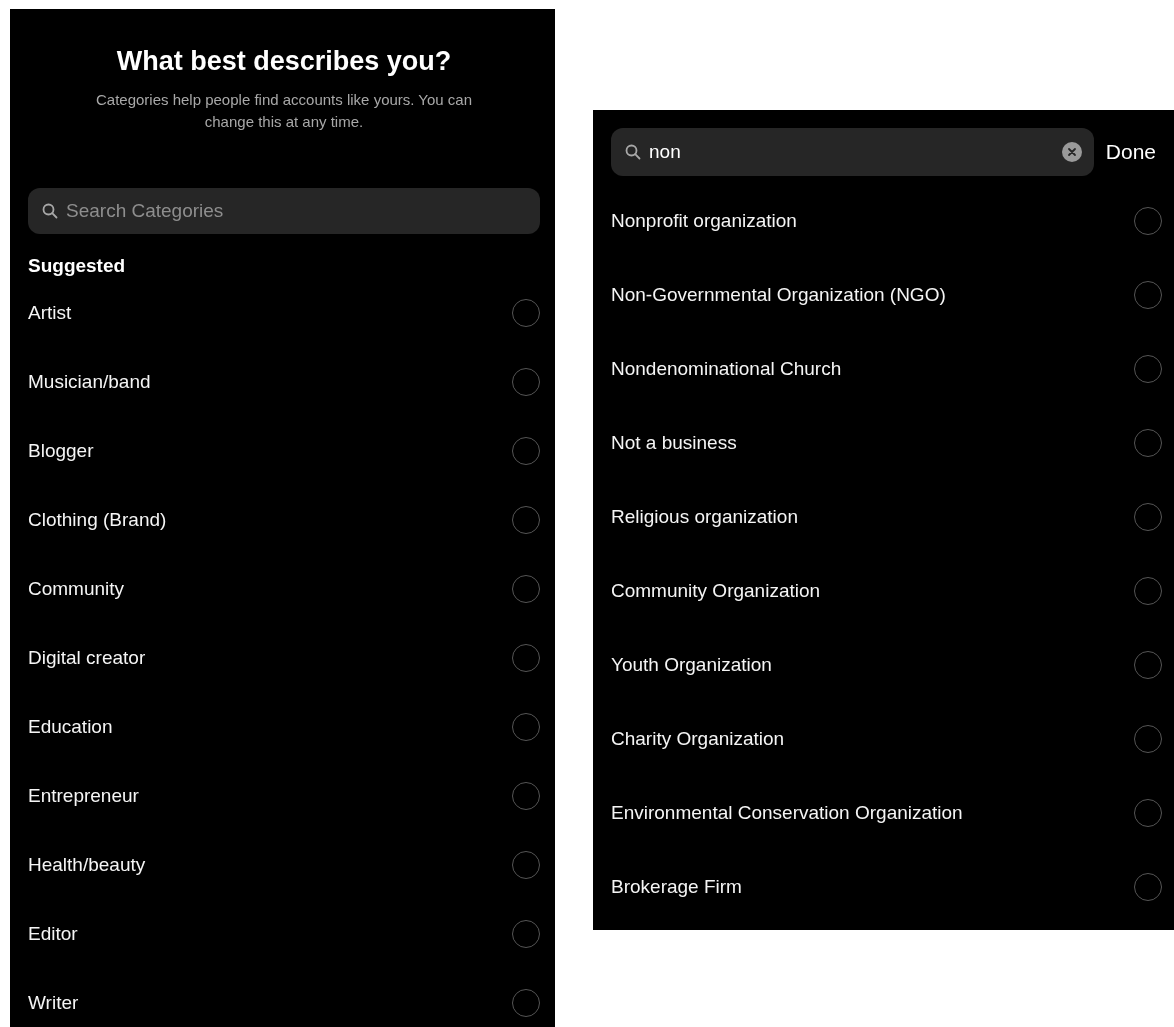  I want to click on done-button: Done, so click(1133, 152).